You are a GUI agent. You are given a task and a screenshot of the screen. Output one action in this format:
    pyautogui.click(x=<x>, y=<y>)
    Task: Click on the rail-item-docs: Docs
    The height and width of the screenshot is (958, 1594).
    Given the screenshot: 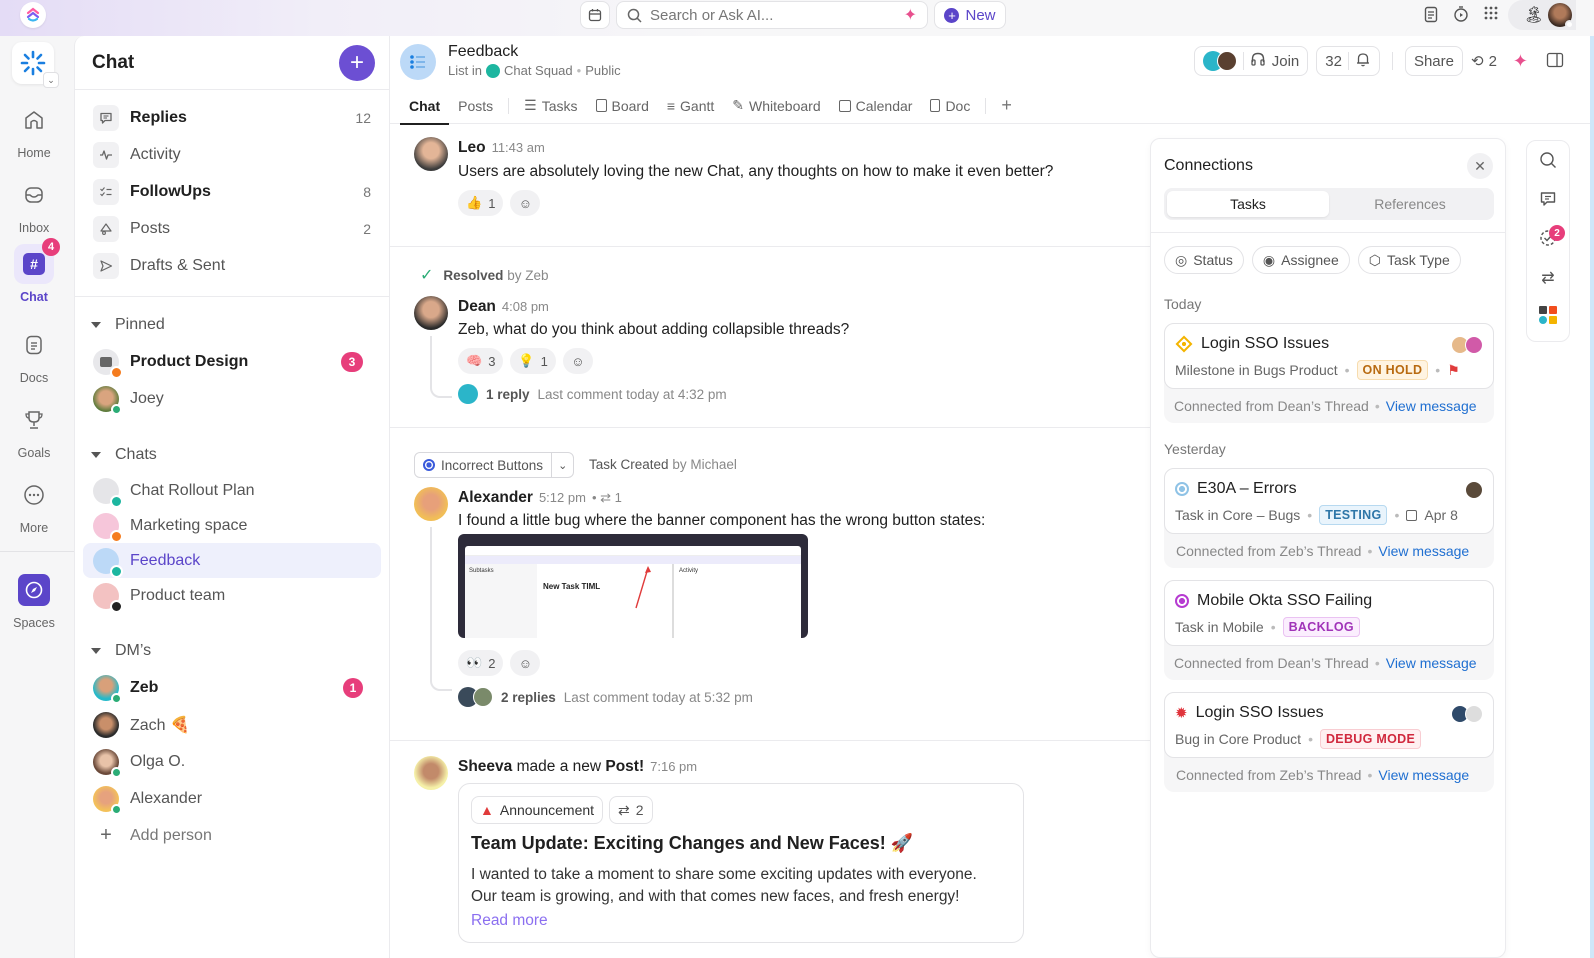 What is the action you would take?
    pyautogui.click(x=34, y=355)
    